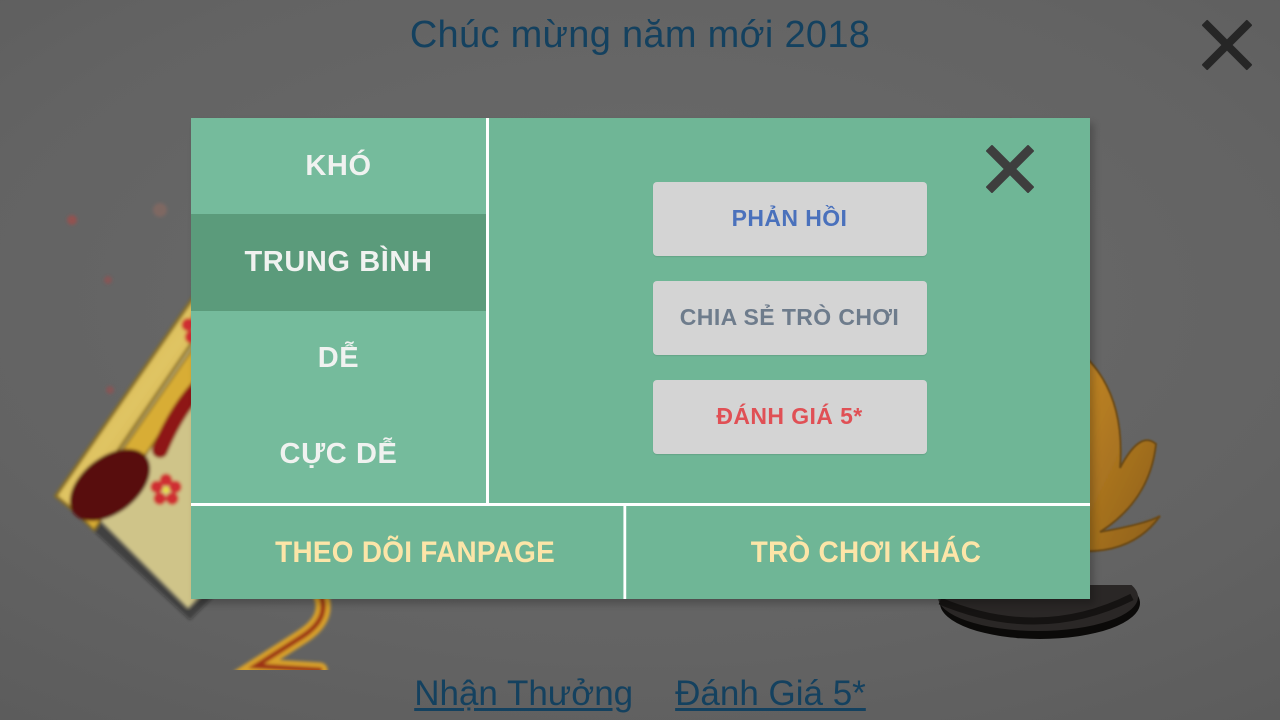  What do you see at coordinates (789, 416) in the screenshot?
I see `rate-5-stars-button: ĐÁNH GIÁ 5*` at bounding box center [789, 416].